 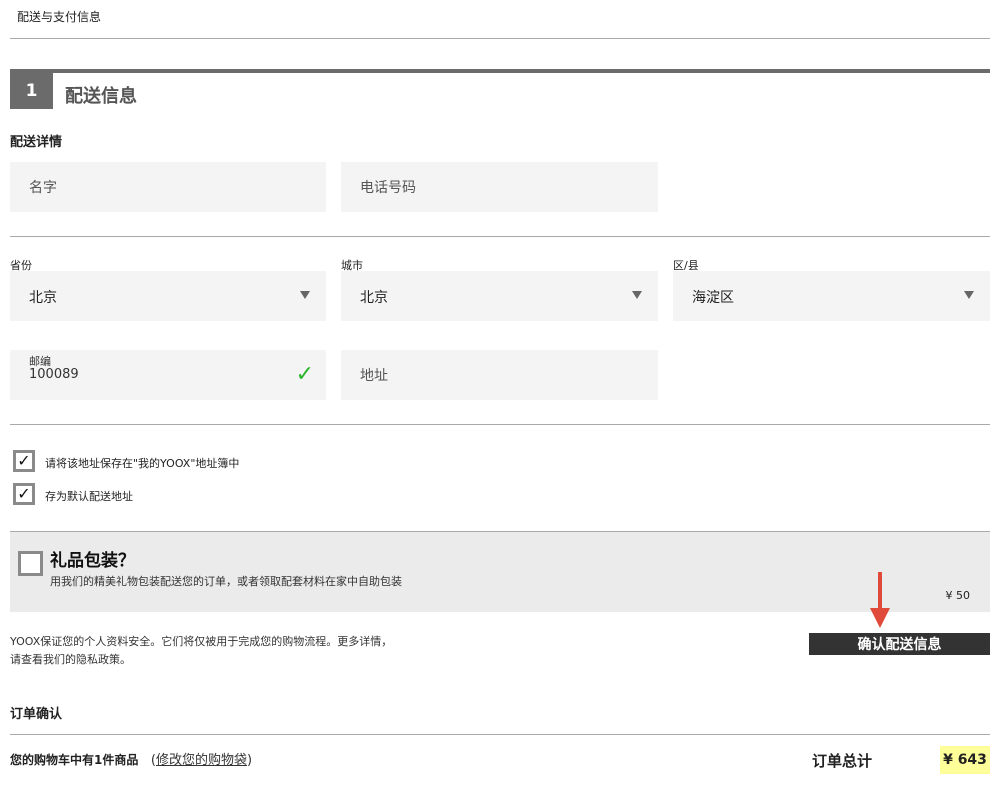 What do you see at coordinates (168, 375) in the screenshot?
I see `zip-field: 邮编 100089 ✓` at bounding box center [168, 375].